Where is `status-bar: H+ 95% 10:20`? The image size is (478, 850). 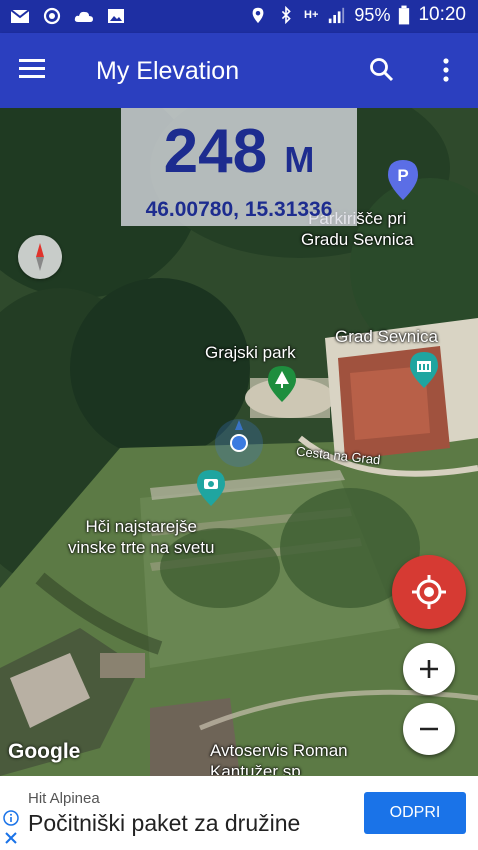
status-bar: H+ 95% 10:20 is located at coordinates (239, 16).